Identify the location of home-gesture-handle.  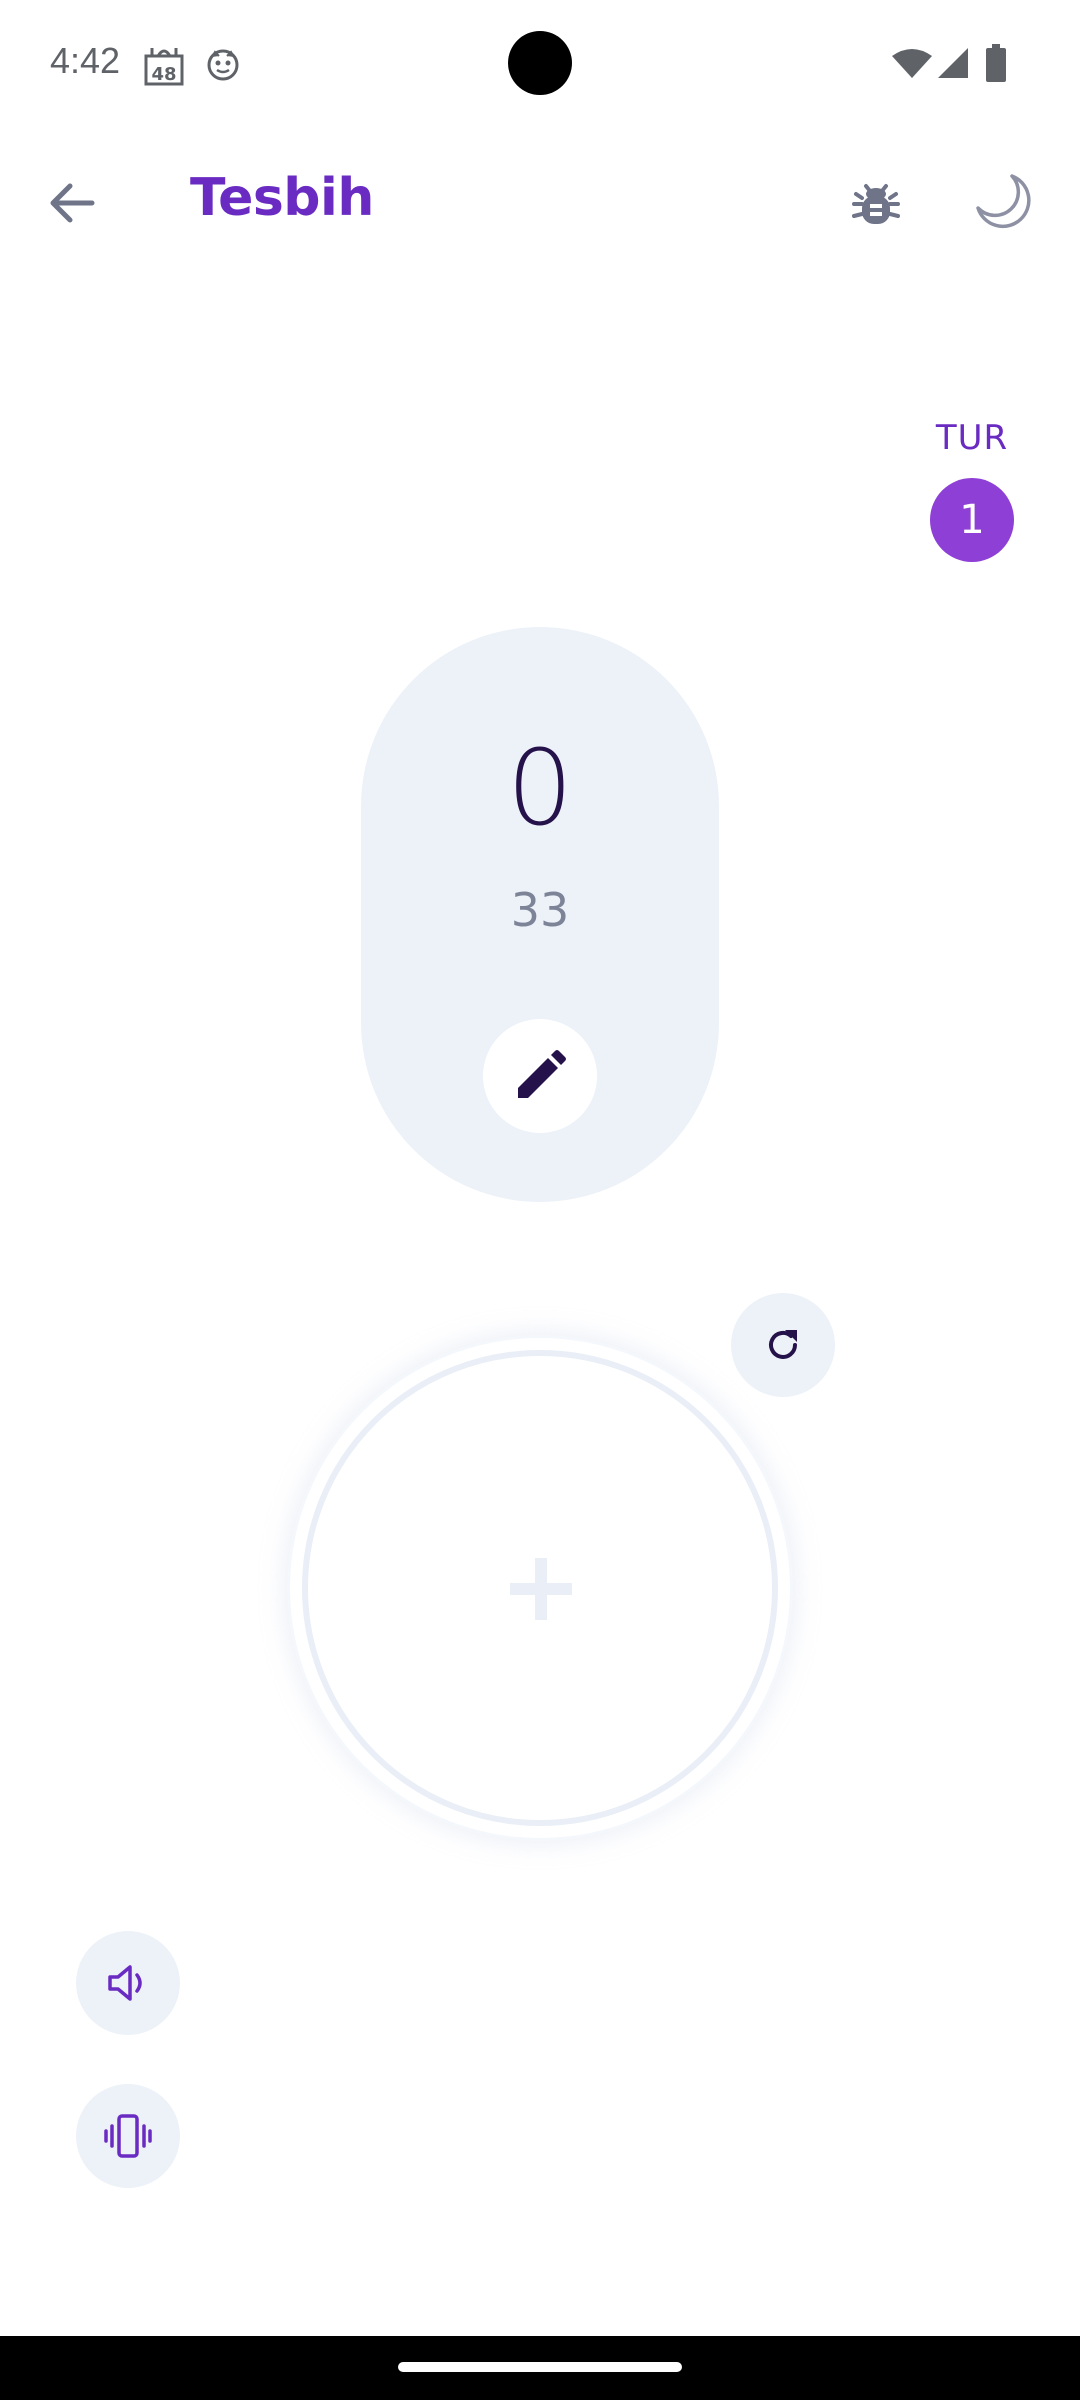
(540, 2367).